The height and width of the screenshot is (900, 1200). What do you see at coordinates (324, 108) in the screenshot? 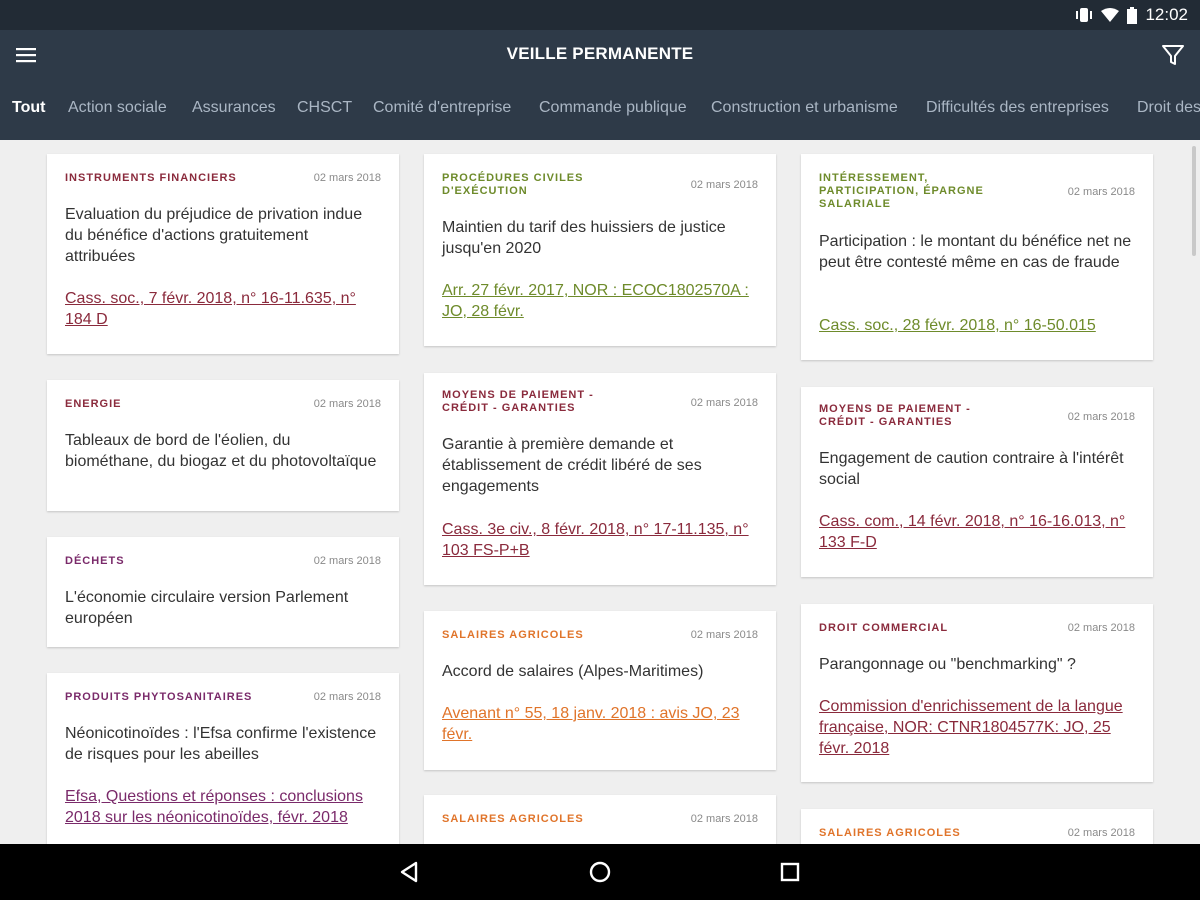
I see `tab-chsct: CHSCT` at bounding box center [324, 108].